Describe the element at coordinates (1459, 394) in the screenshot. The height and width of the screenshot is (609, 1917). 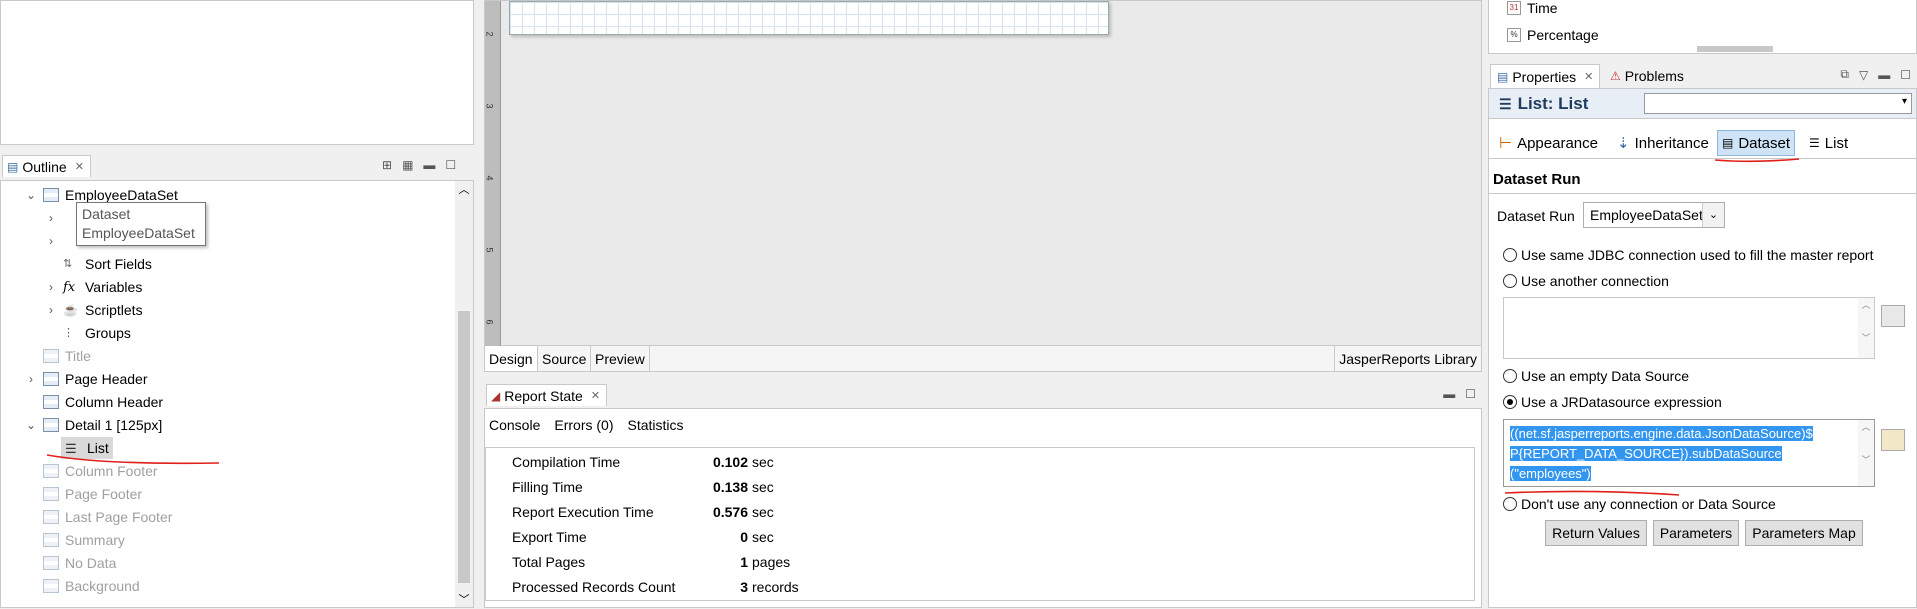
I see `report-state-toolbar: ▬ ☐` at that location.